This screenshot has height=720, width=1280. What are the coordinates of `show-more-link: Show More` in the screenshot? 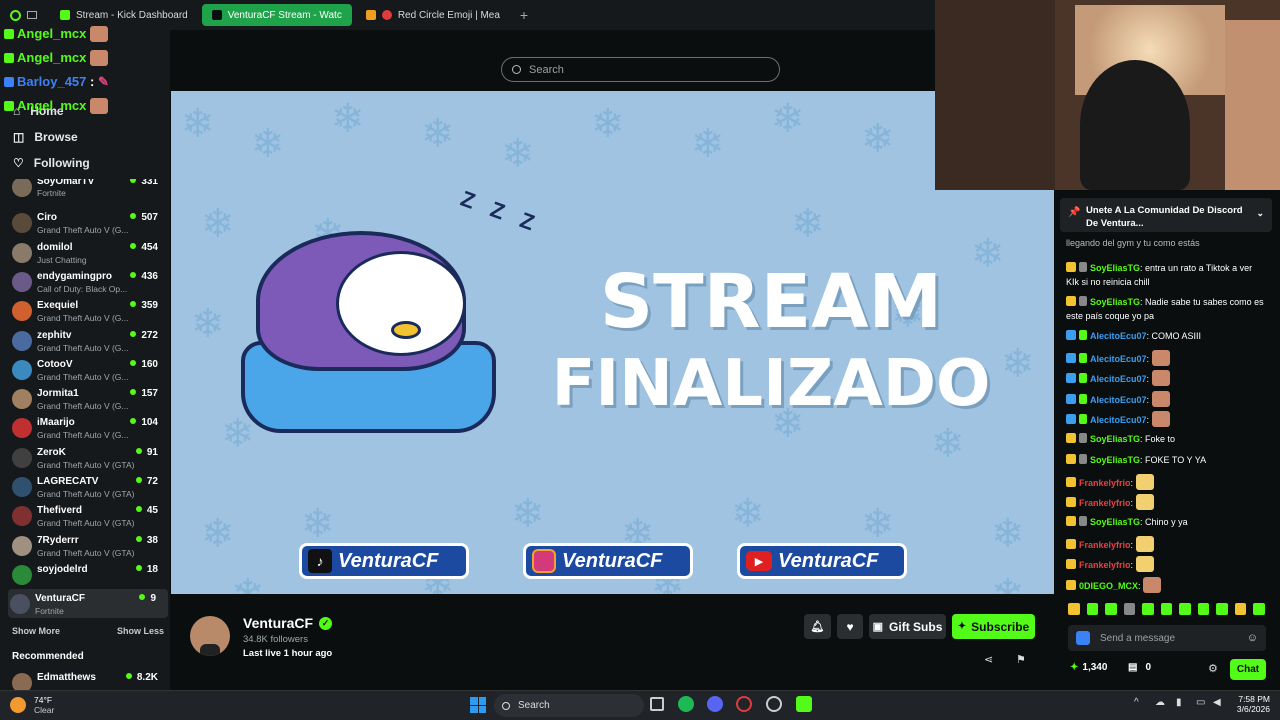 It's located at (36, 631).